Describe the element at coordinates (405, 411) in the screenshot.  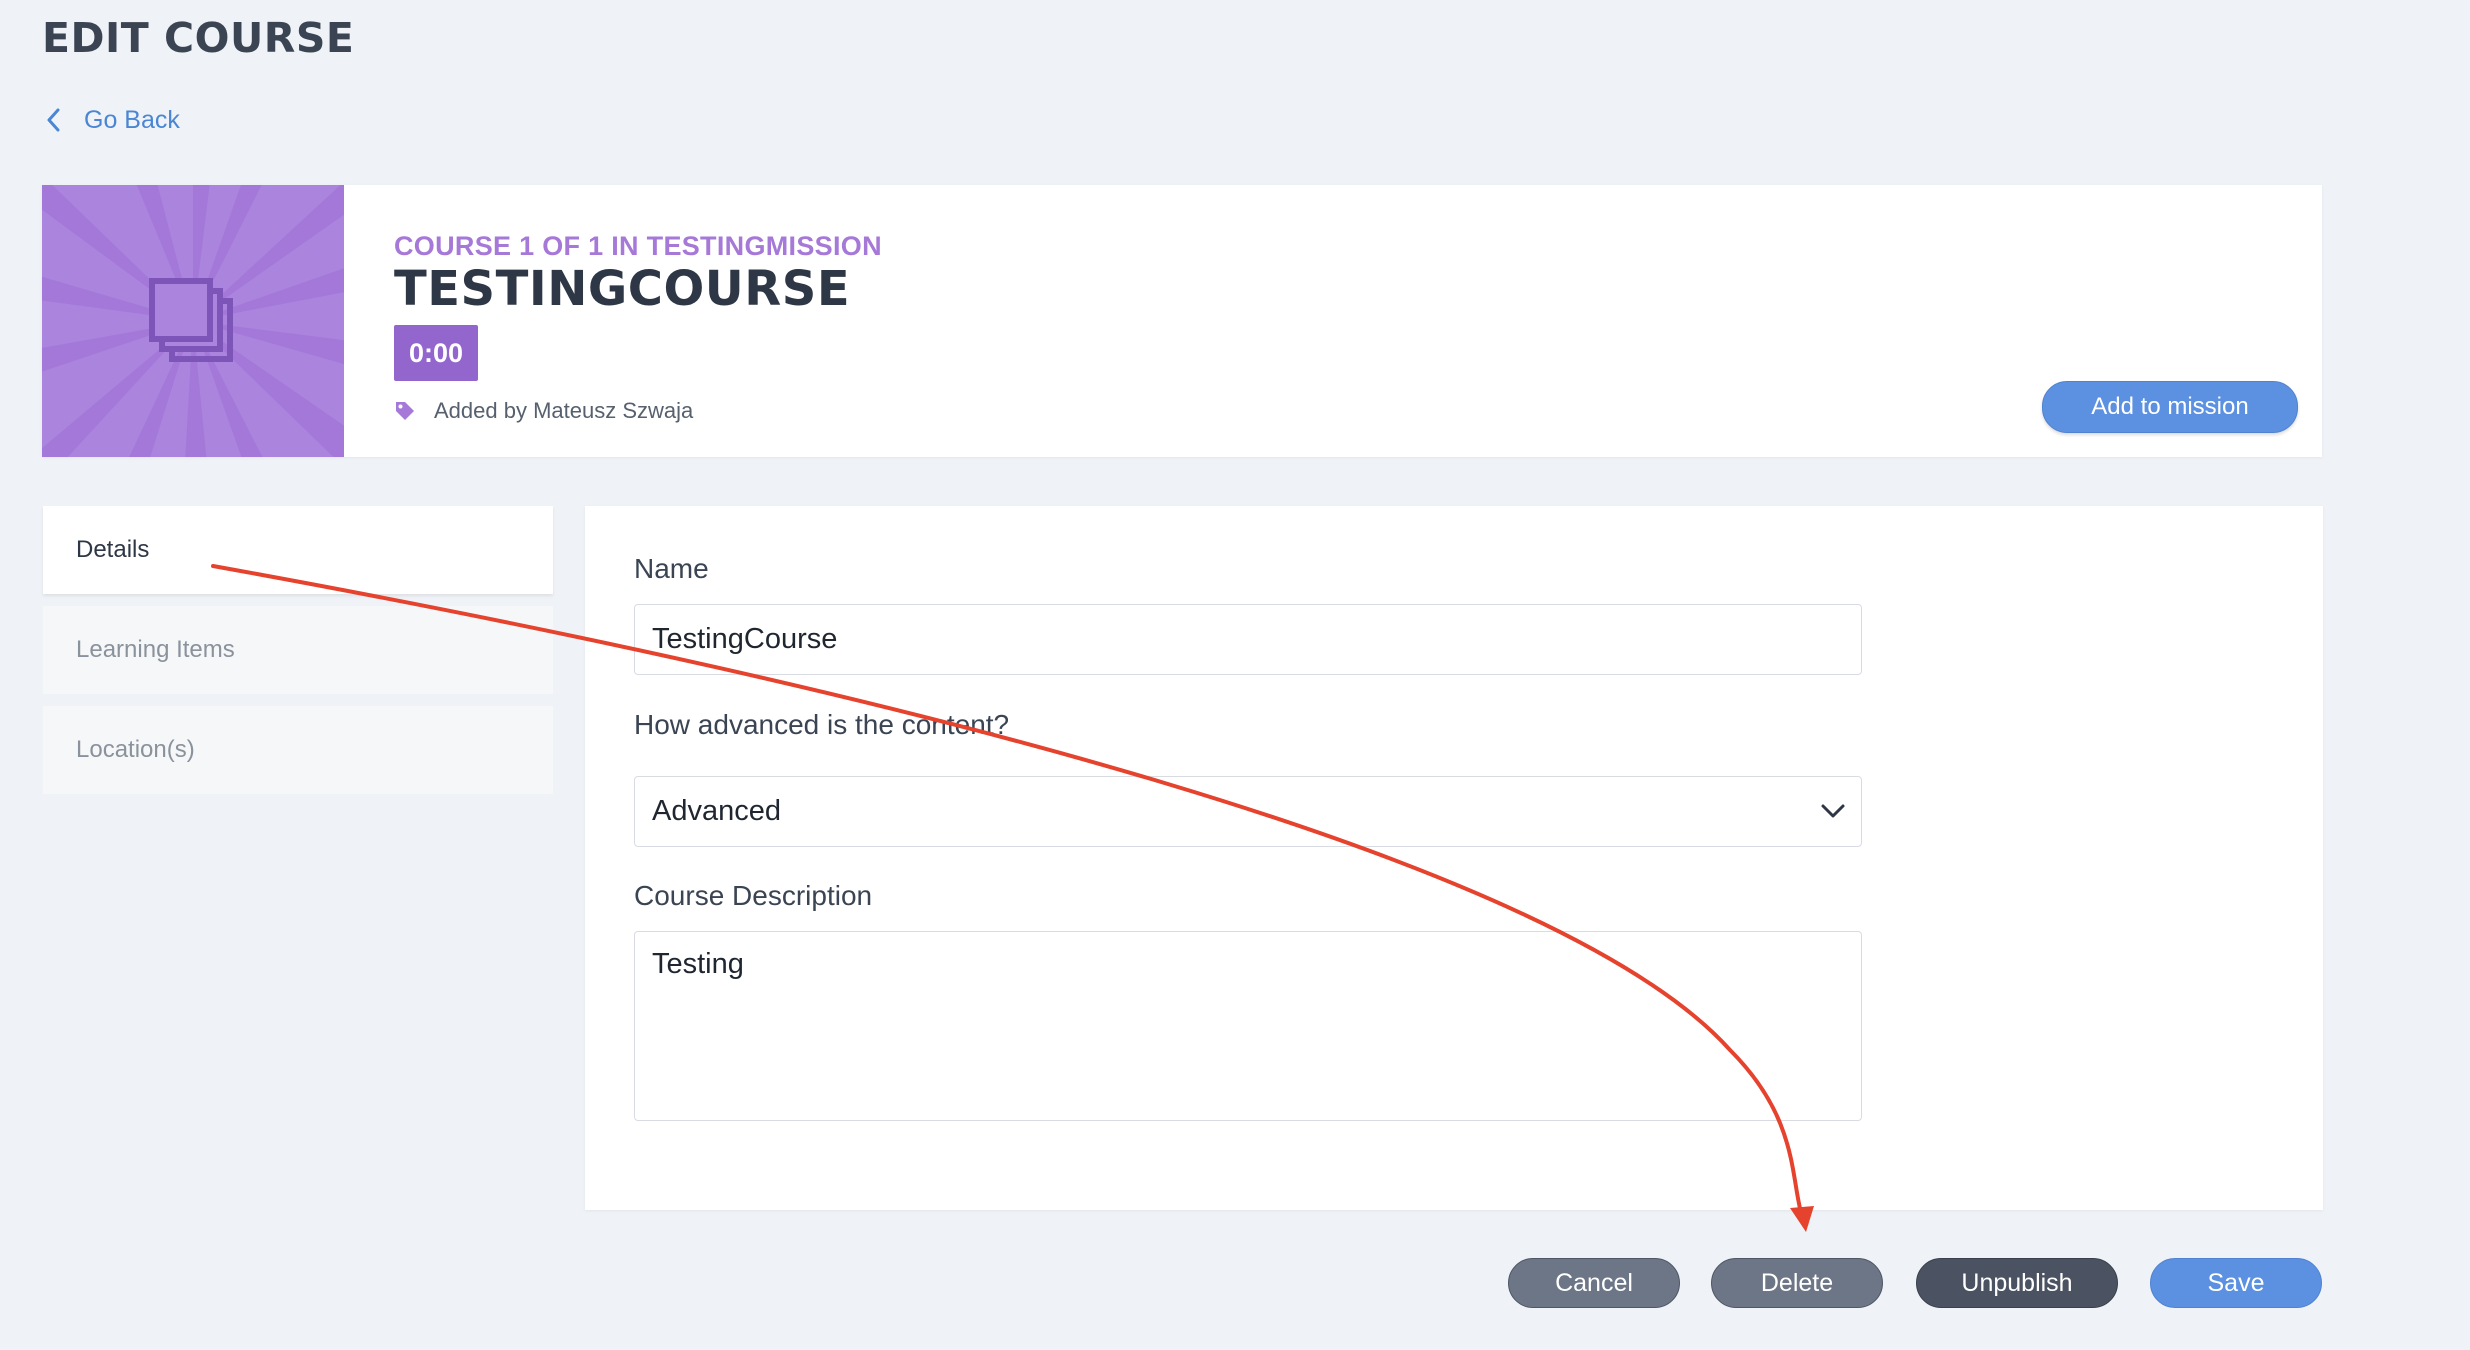
I see `tag-icon` at that location.